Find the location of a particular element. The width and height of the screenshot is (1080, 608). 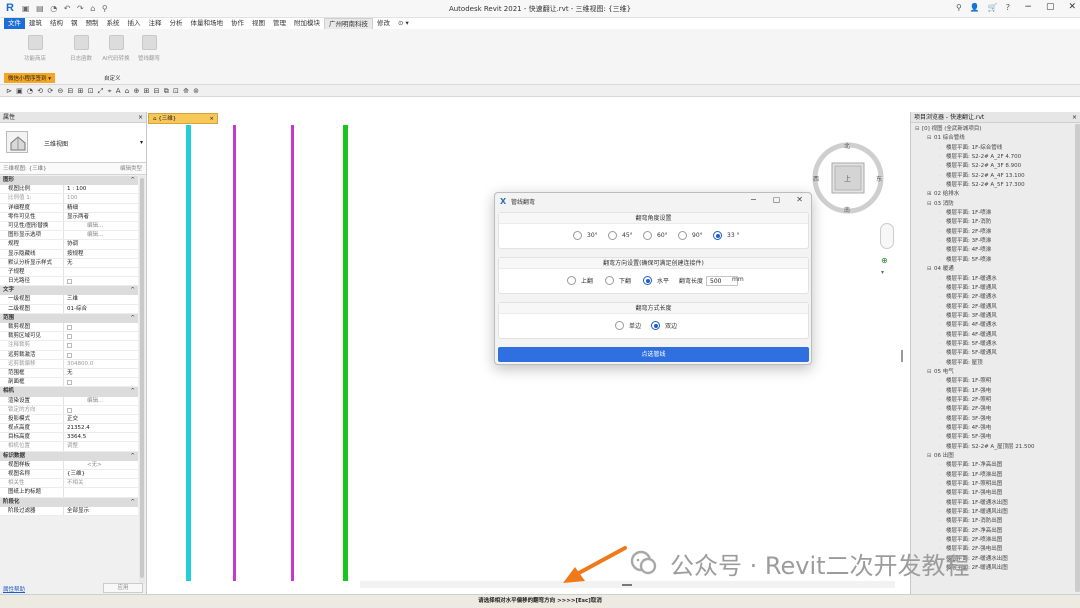

property-row: 视图名称 {三维} is located at coordinates (69, 475).